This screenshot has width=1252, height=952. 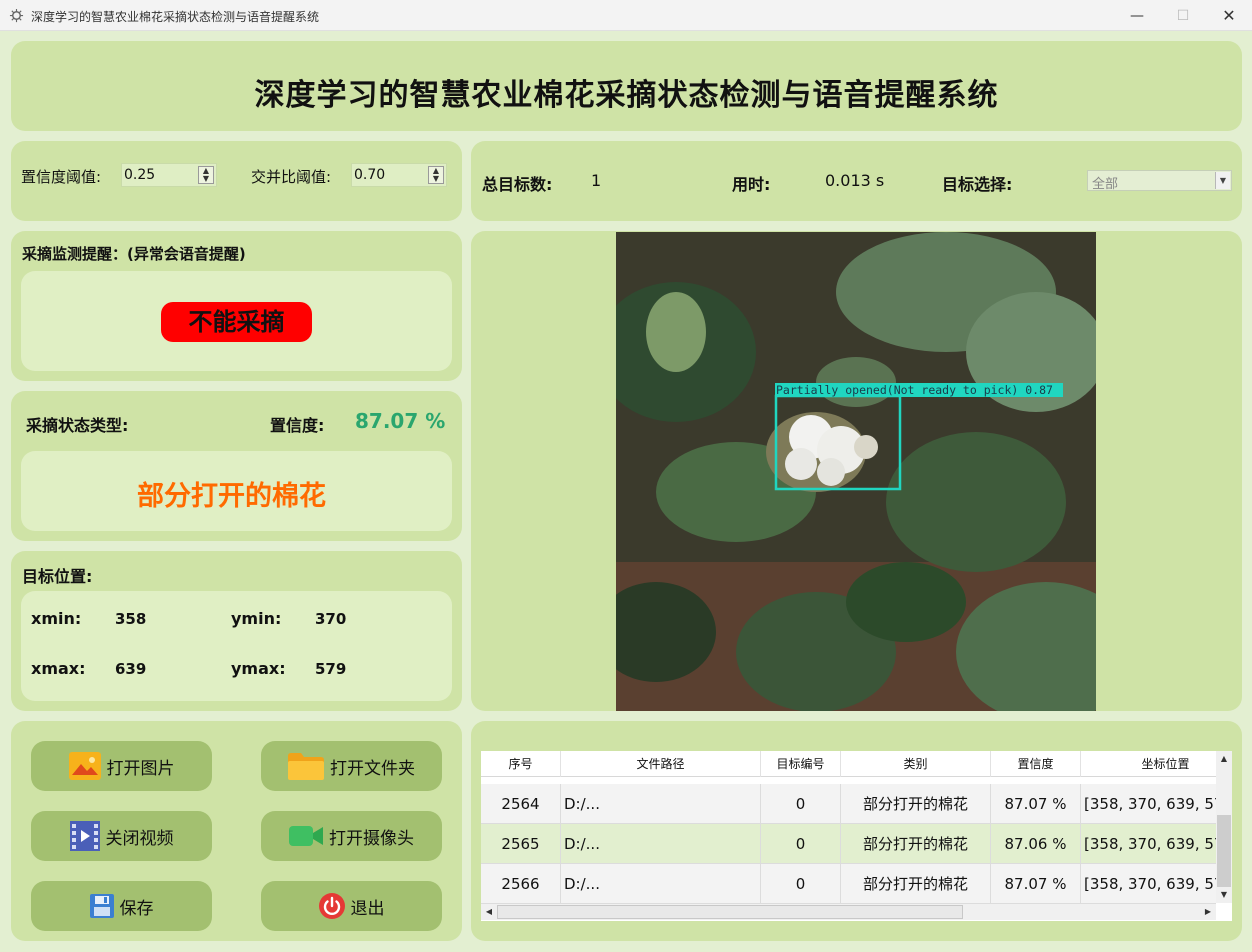 I want to click on iou-threshold-label: 交并比阈值:, so click(x=291, y=177).